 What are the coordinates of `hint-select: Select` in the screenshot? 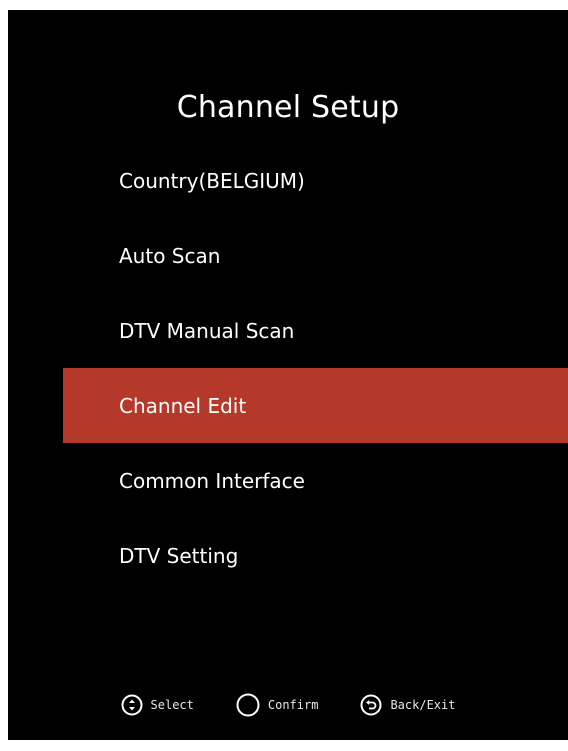 It's located at (157, 705).